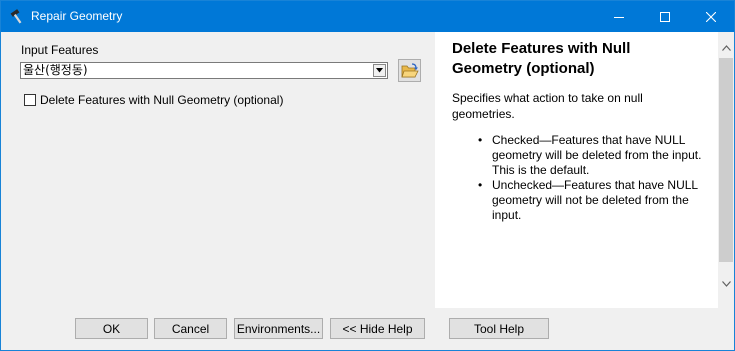 This screenshot has height=351, width=735. I want to click on close-button, so click(711, 16).